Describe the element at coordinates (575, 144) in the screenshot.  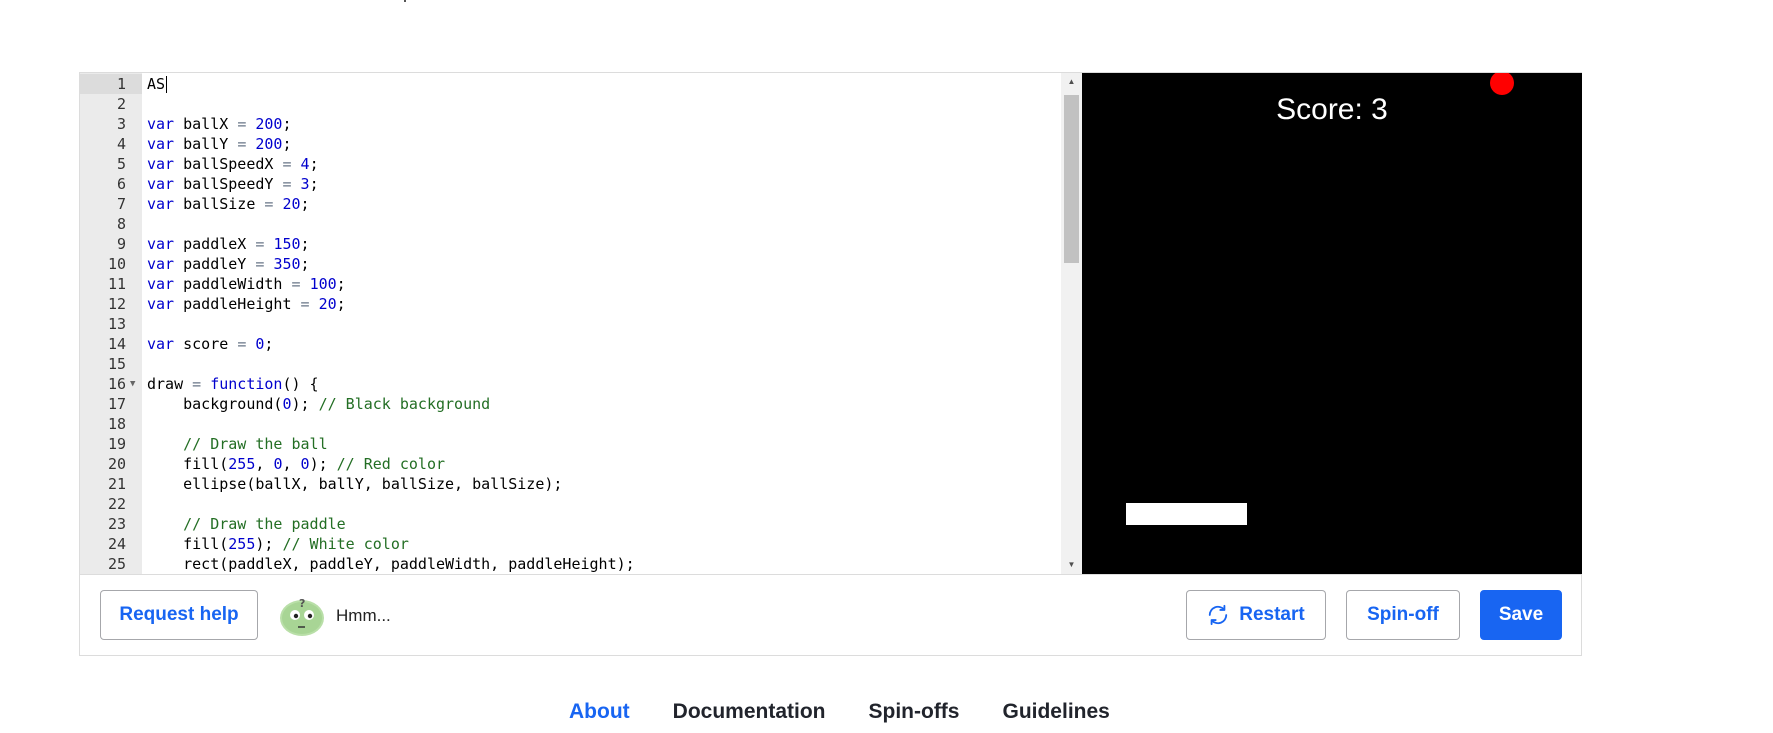
I see `code-line: 4 var ballY = 200;` at that location.